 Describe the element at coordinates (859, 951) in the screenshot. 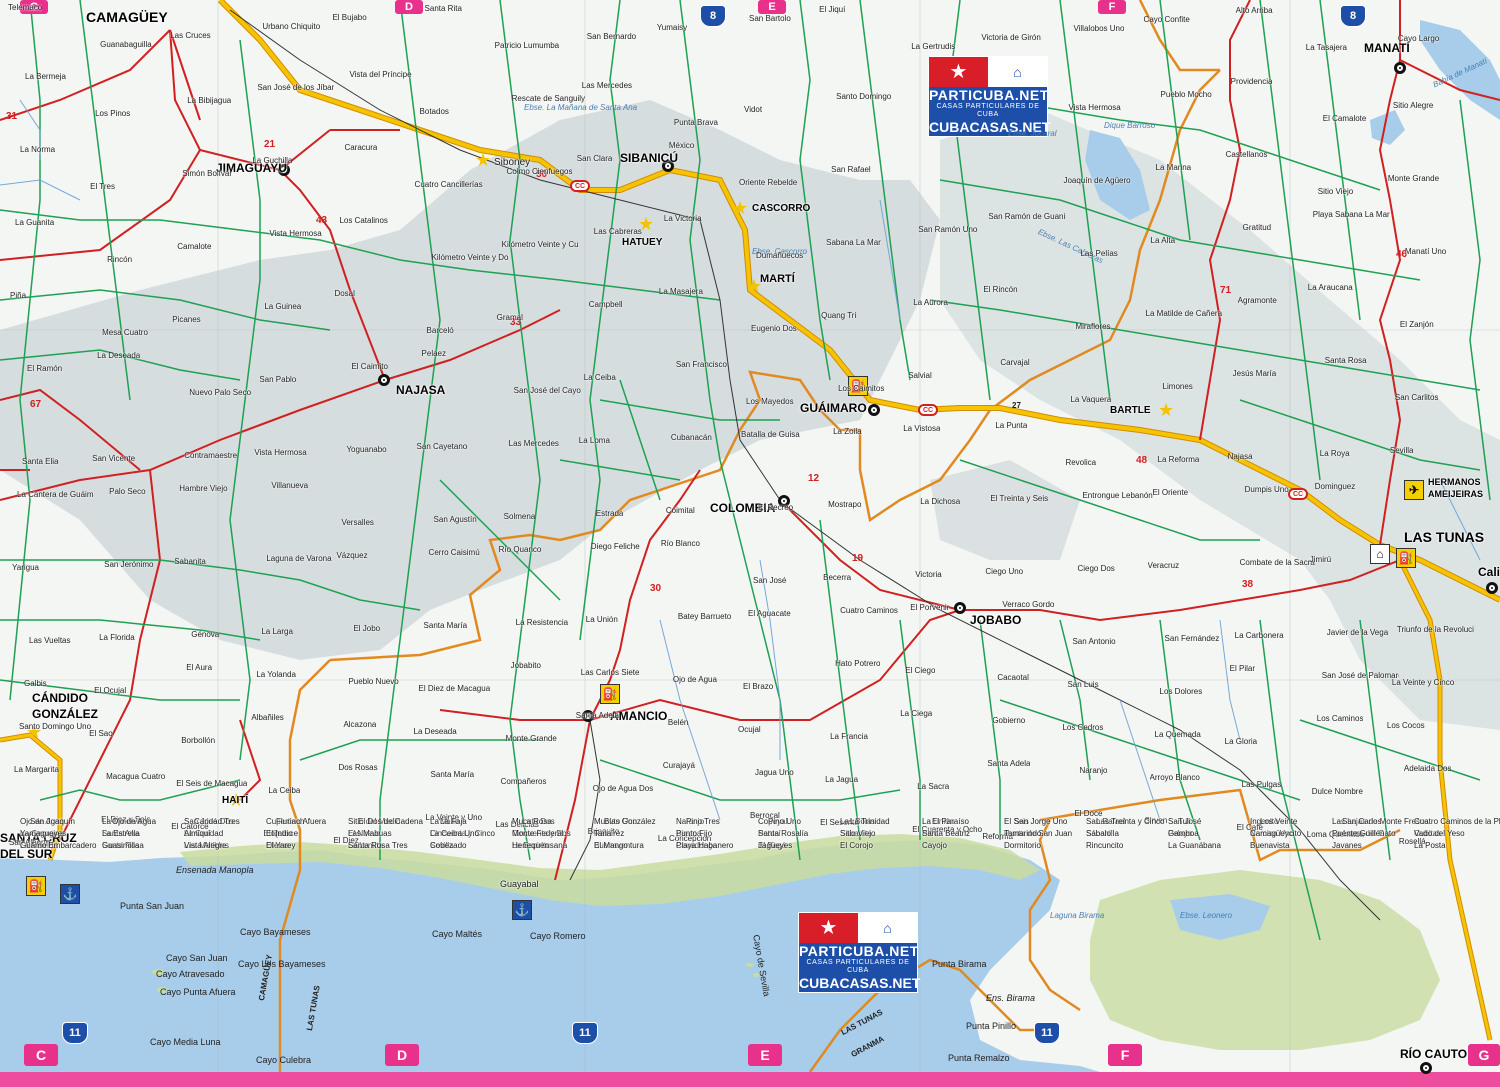

I see `watermark-name: PARTICUBA.NET` at that location.